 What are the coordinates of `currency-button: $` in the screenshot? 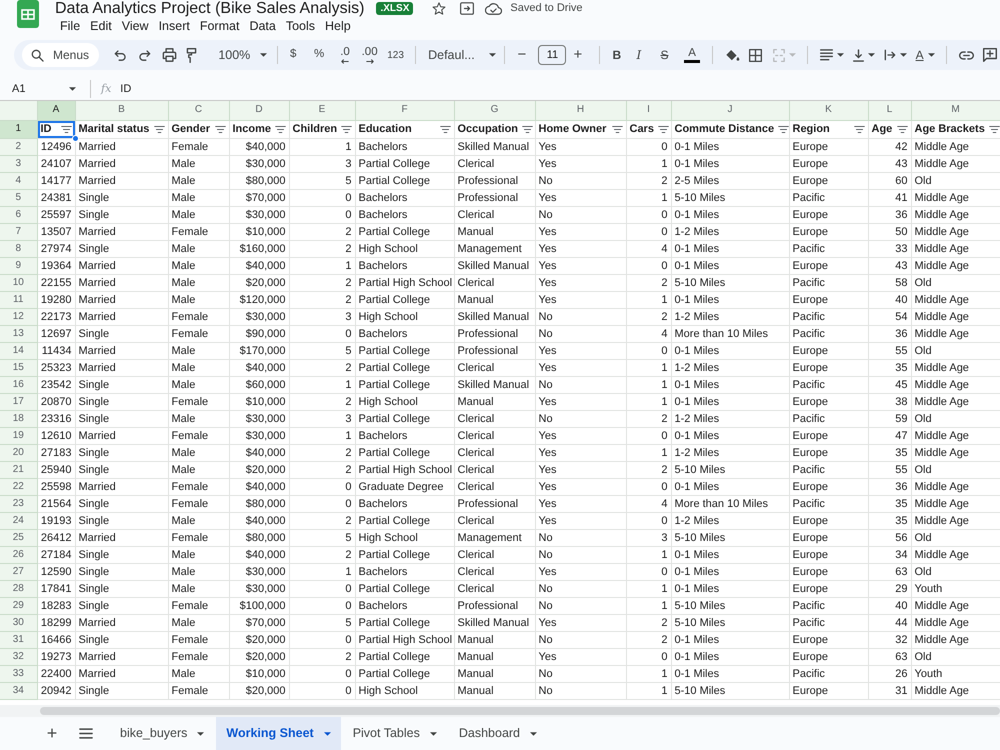 It's located at (296, 55).